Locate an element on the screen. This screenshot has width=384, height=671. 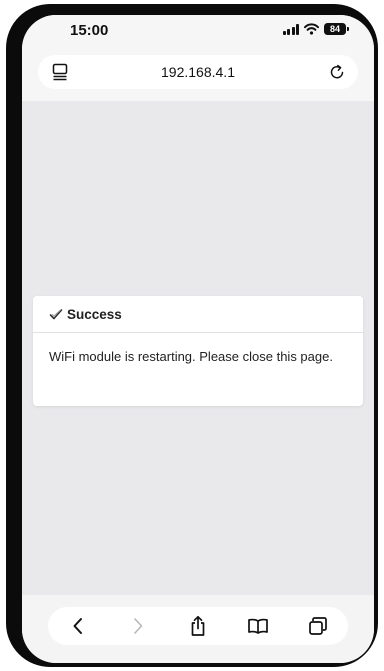
address-bar: 192.168.4.1 is located at coordinates (198, 72).